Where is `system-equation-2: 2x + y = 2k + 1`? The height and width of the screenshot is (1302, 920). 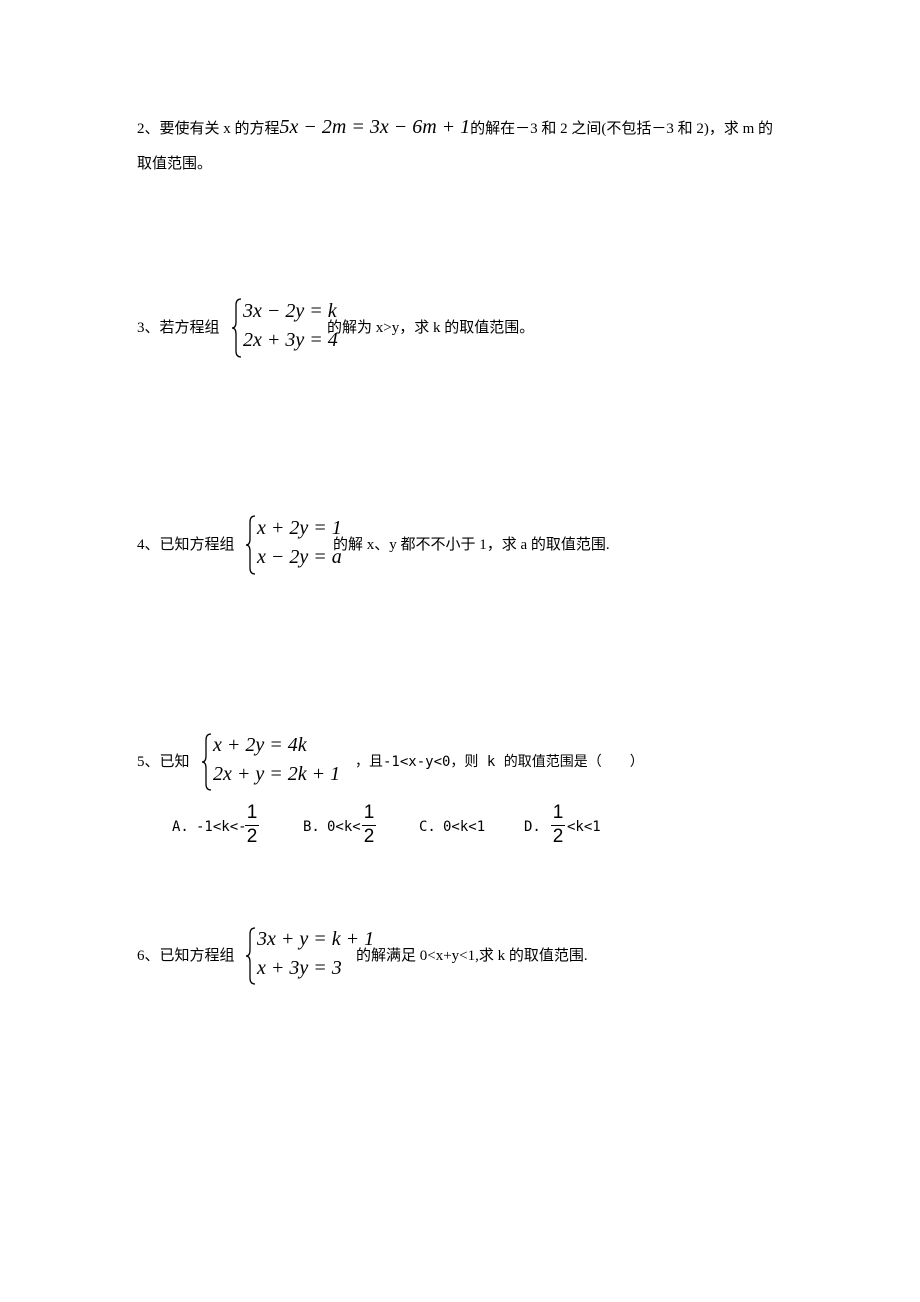
system-equation-2: 2x + y = 2k + 1 is located at coordinates (277, 774).